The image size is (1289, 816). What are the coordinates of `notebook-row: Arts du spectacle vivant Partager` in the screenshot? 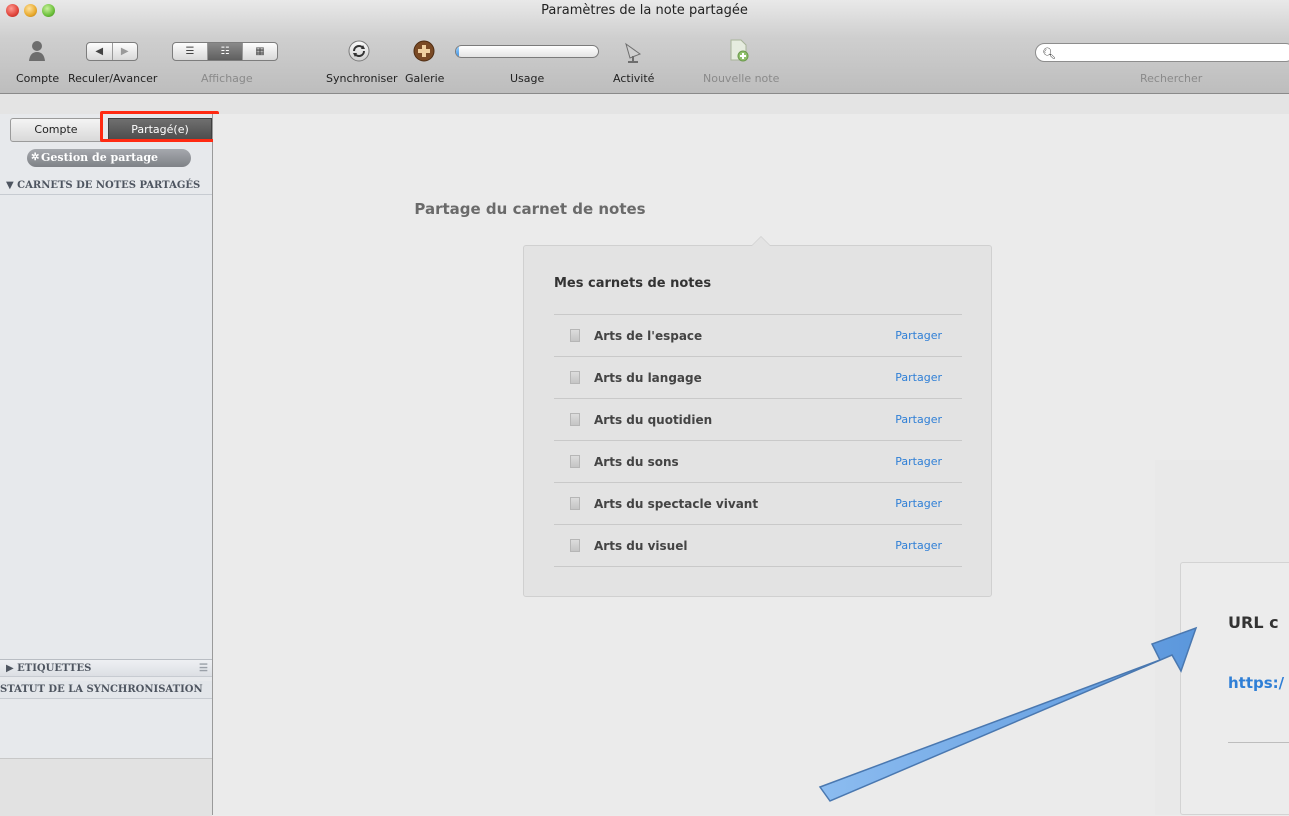 It's located at (758, 503).